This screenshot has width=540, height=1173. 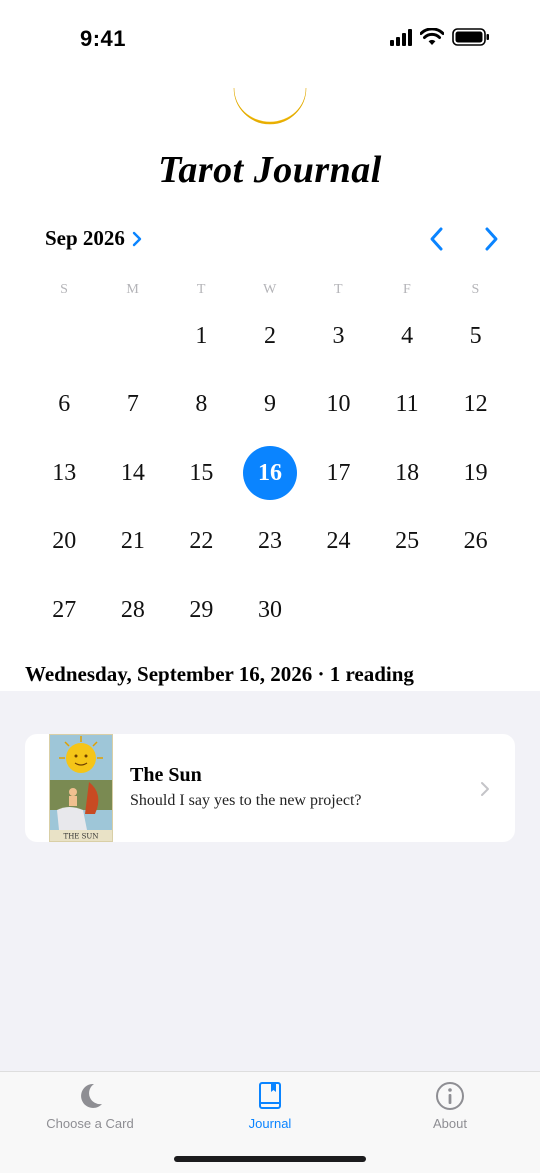 I want to click on calendar-day: 26, so click(x=475, y=542).